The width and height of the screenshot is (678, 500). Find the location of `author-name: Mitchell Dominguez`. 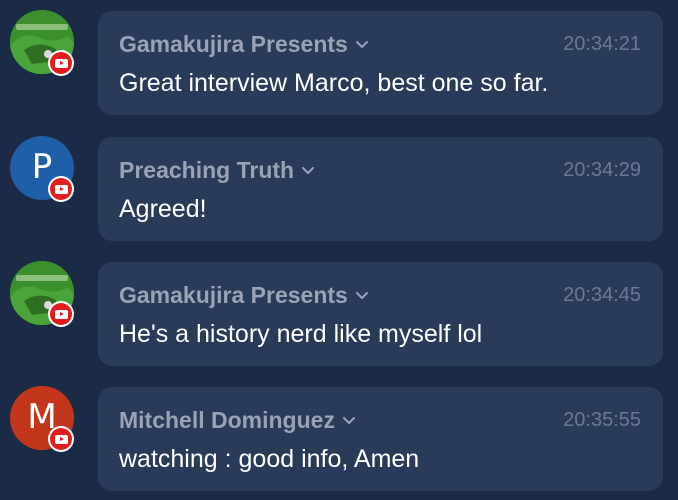

author-name: Mitchell Dominguez is located at coordinates (227, 420).